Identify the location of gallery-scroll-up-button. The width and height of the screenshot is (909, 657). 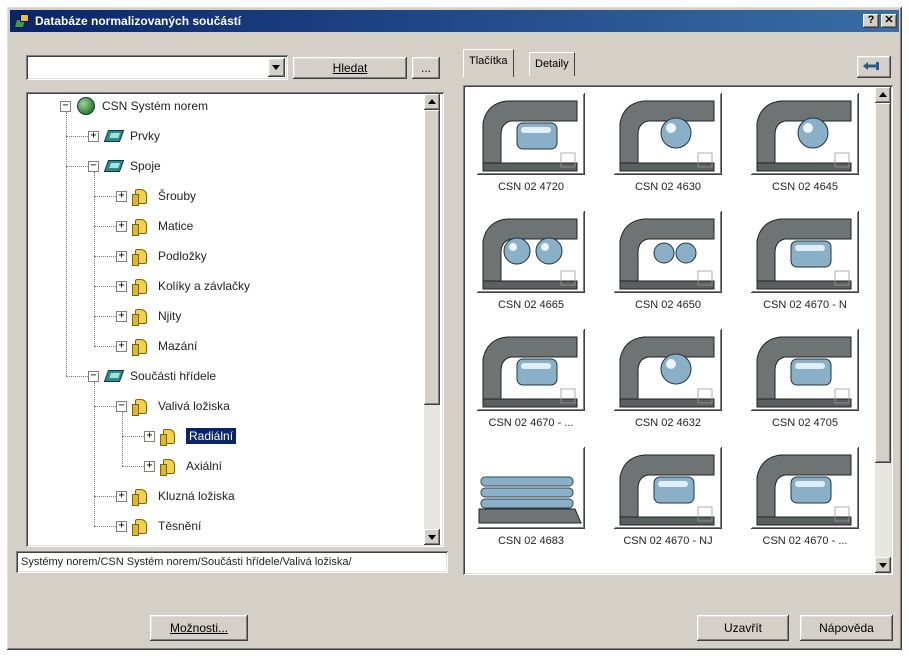
(883, 95).